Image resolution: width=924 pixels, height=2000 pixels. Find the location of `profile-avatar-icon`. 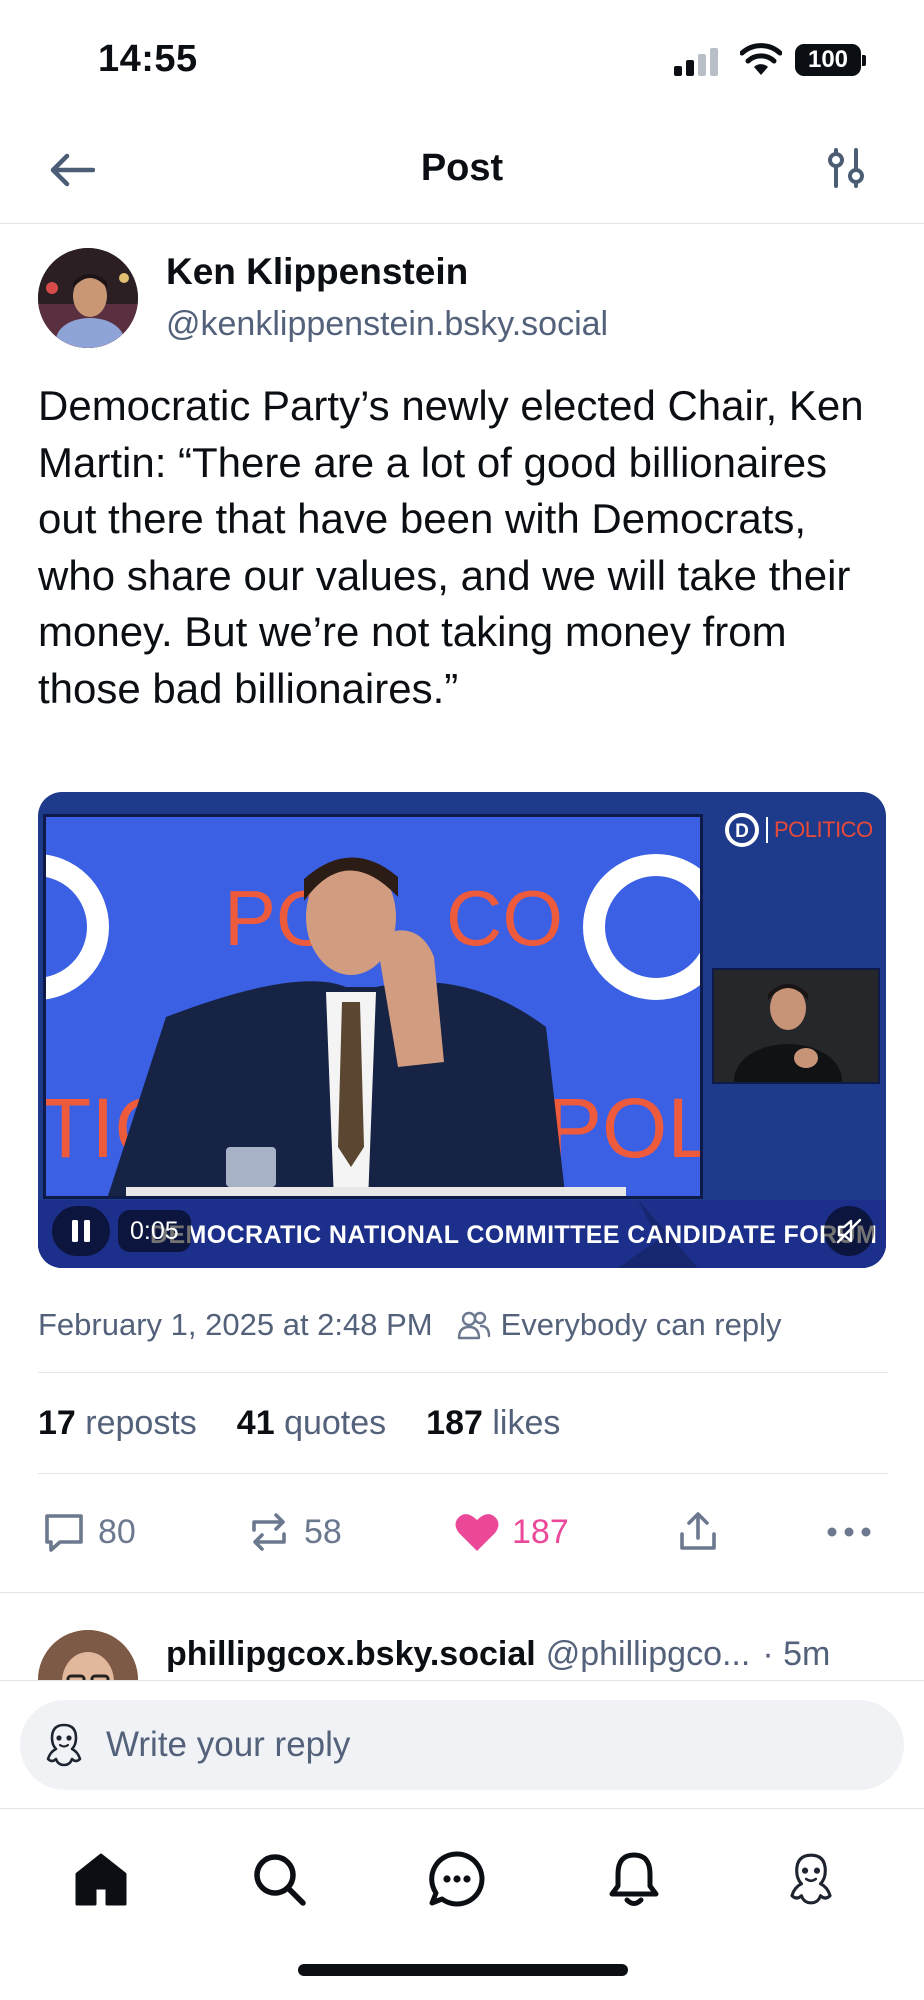

profile-avatar-icon is located at coordinates (811, 1879).